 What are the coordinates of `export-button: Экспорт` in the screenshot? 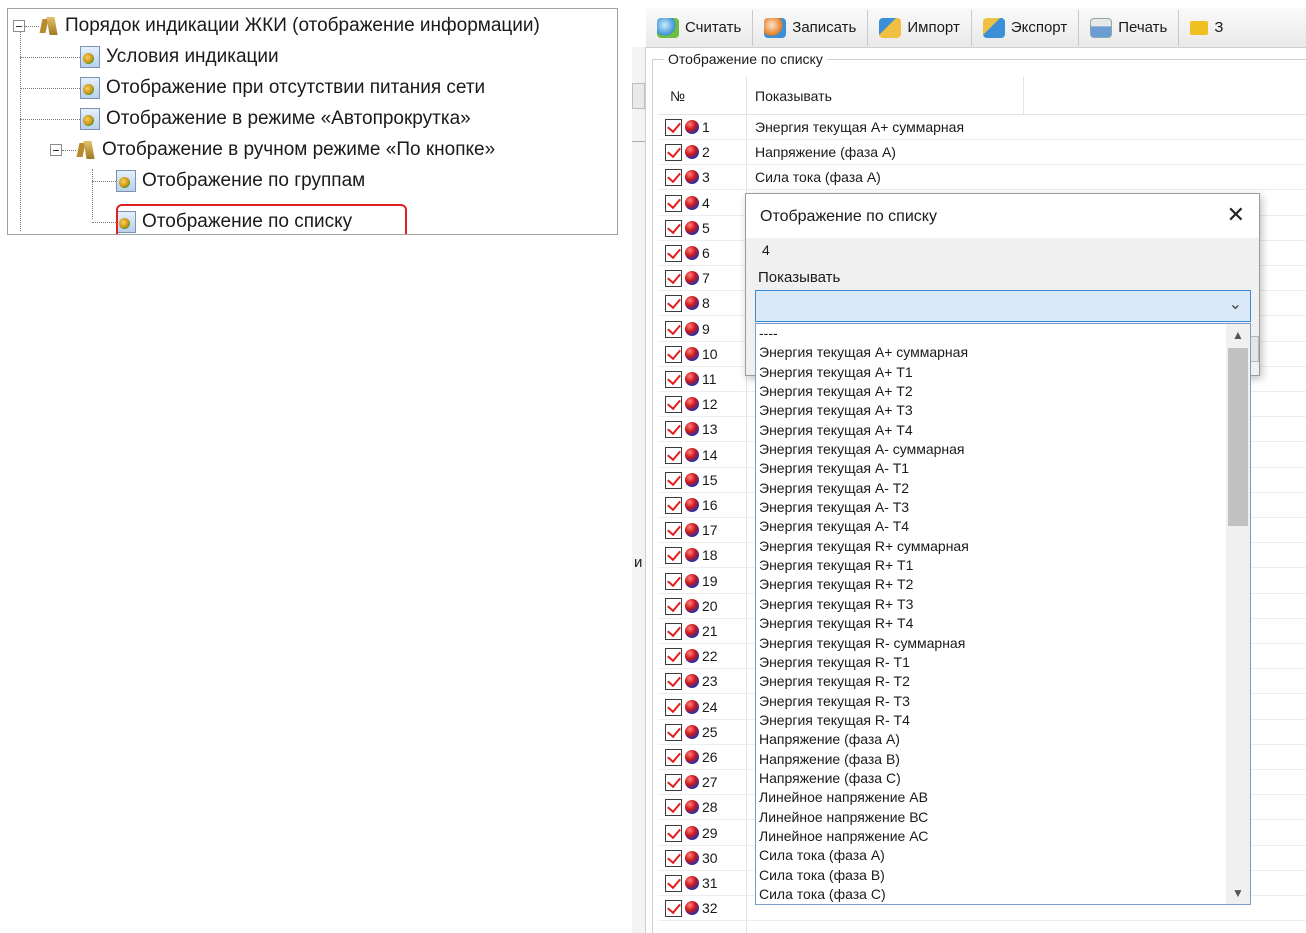 It's located at (1026, 27).